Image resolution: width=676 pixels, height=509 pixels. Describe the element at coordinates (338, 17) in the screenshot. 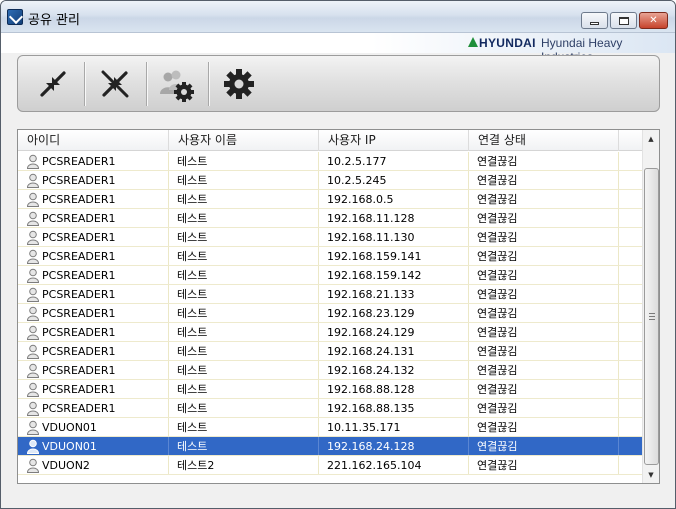

I see `title-bar: 공유 관리 ✕` at that location.